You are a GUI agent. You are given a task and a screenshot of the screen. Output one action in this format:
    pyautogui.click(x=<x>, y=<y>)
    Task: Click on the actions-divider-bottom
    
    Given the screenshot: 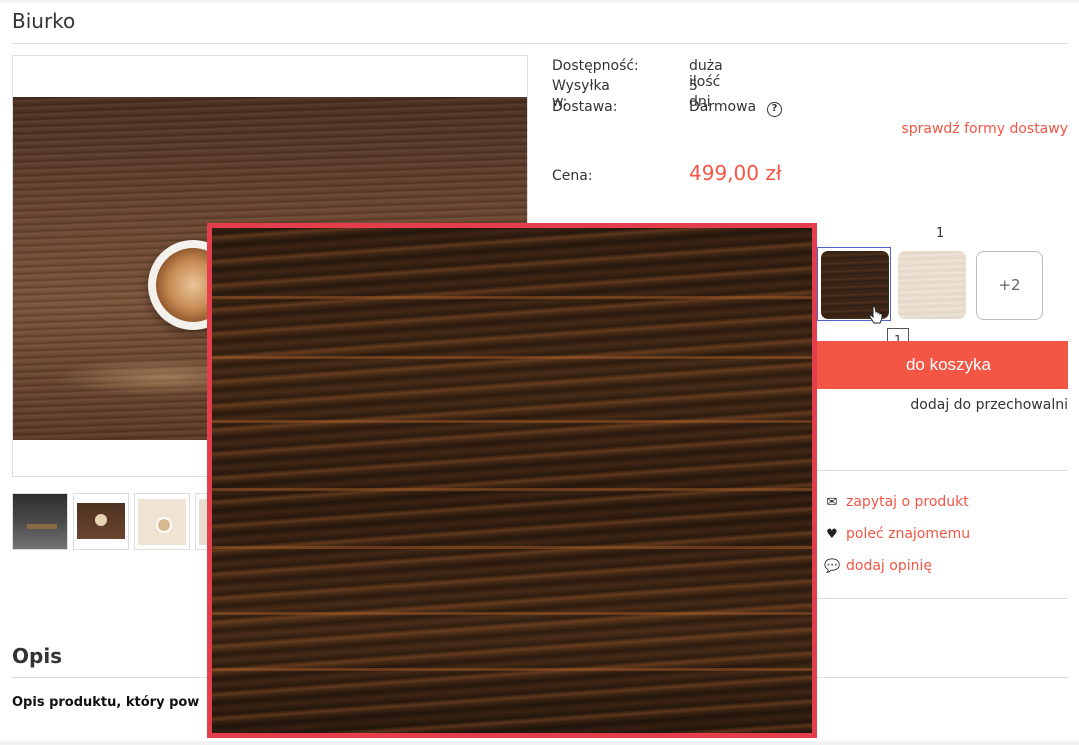 What is the action you would take?
    pyautogui.click(x=942, y=598)
    